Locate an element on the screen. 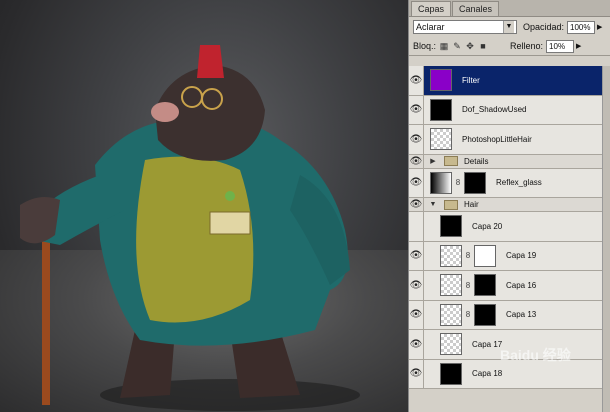 Image resolution: width=610 pixels, height=412 pixels. layer-name: Dof_ShadowUsed is located at coordinates (494, 110).